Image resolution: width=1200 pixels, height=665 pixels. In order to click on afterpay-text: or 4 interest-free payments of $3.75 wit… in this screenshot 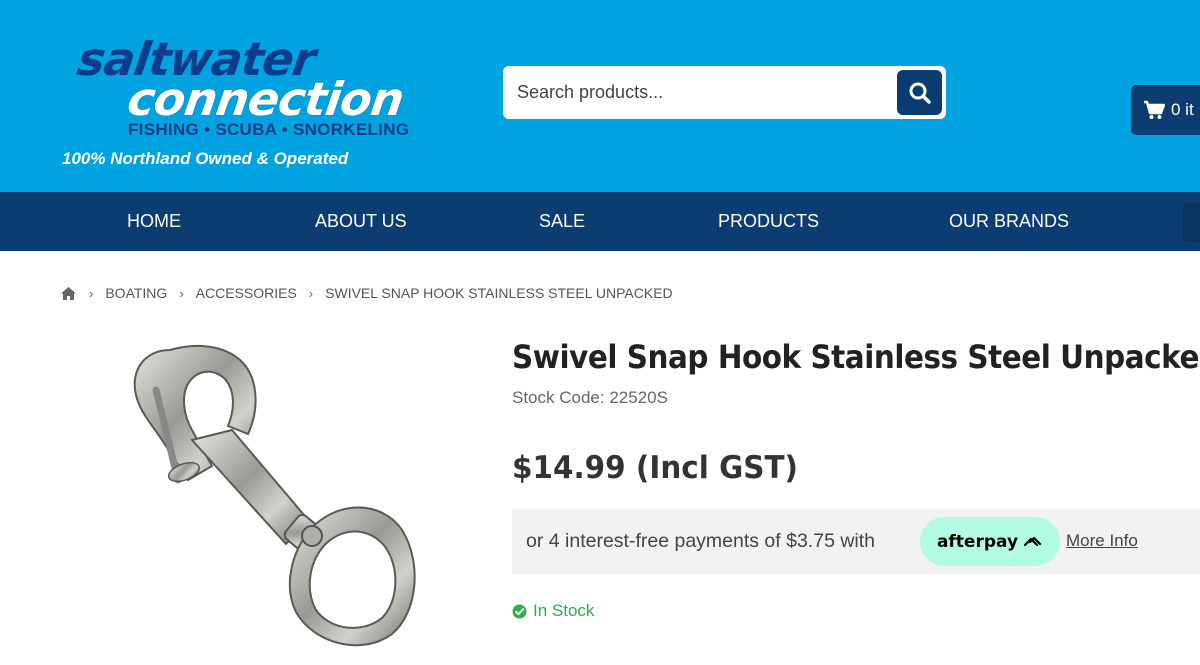, I will do `click(701, 541)`.